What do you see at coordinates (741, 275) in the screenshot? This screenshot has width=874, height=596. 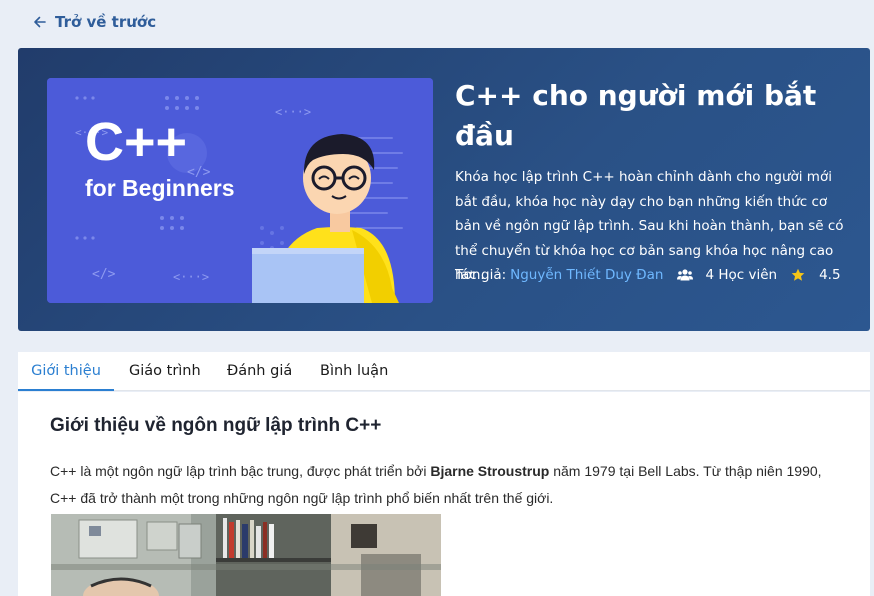 I see `student-count: 4 Học viên` at bounding box center [741, 275].